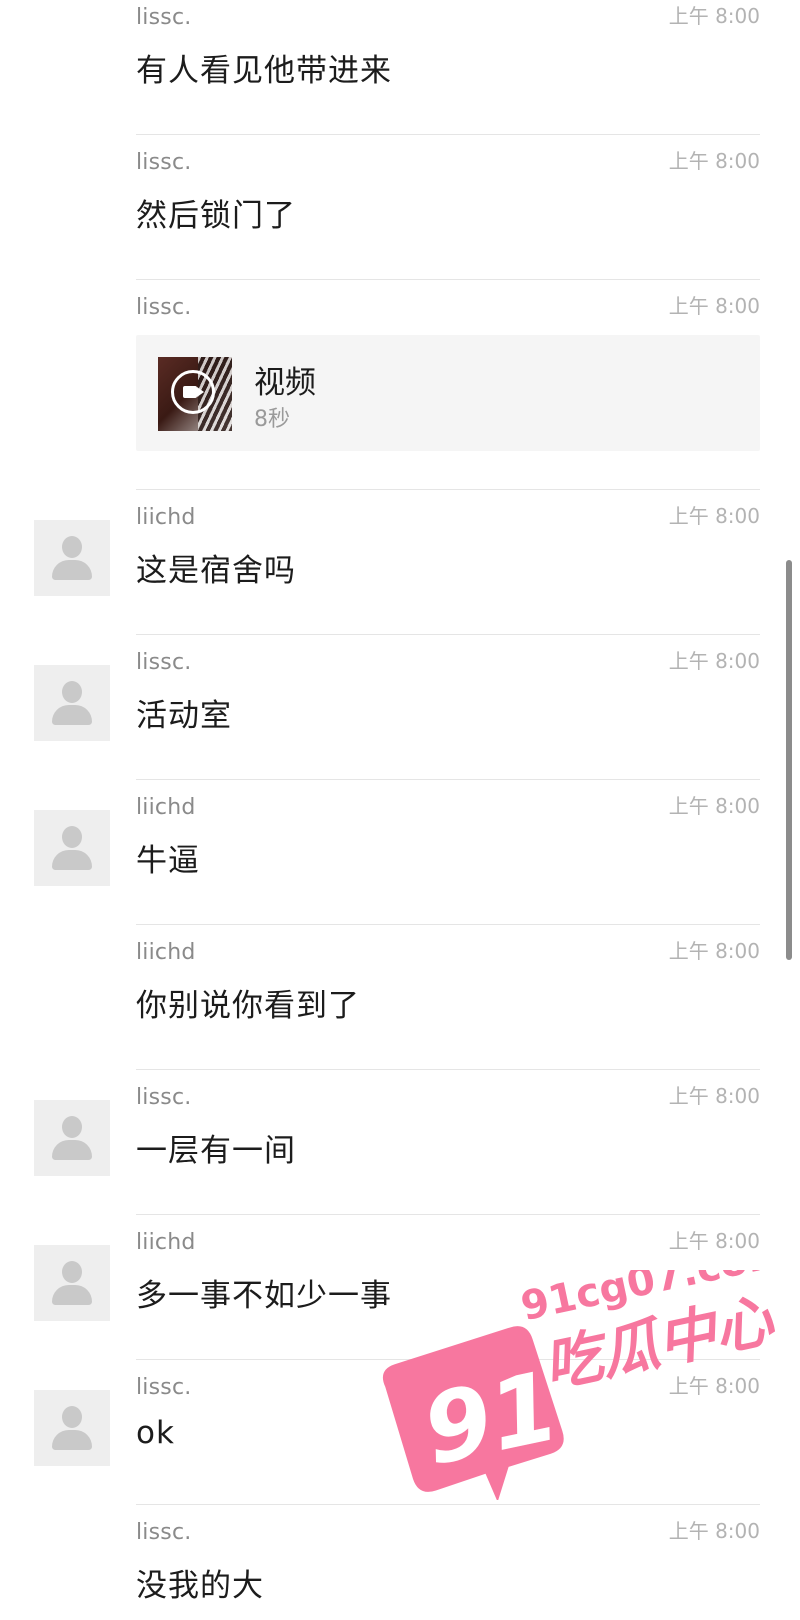 The height and width of the screenshot is (1620, 800). Describe the element at coordinates (400, 707) in the screenshot. I see `message-row: lissc. 上午 8:00 活动室` at that location.